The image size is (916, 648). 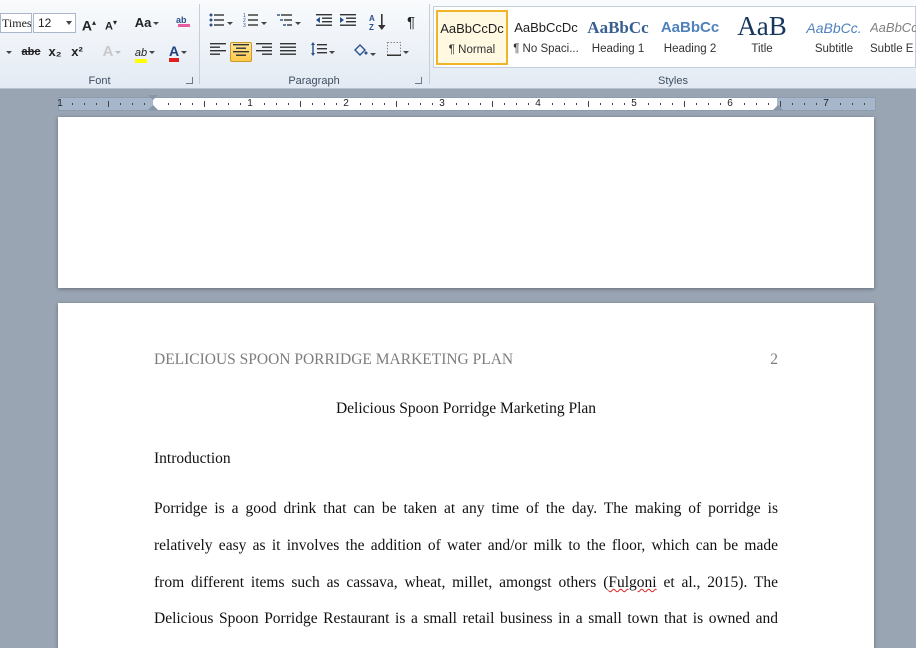 What do you see at coordinates (411, 23) in the screenshot?
I see `show-marks-button: ¶` at bounding box center [411, 23].